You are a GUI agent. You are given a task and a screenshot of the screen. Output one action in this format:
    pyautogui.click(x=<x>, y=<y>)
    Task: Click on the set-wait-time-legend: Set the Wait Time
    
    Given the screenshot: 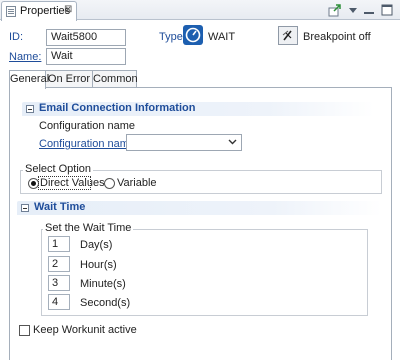 What is the action you would take?
    pyautogui.click(x=88, y=228)
    